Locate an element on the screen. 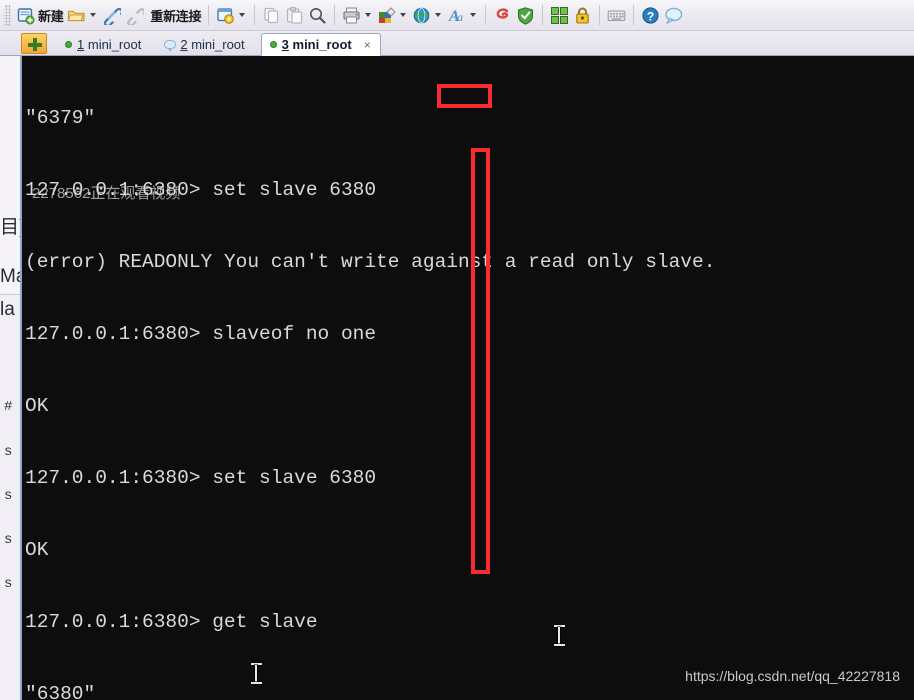  toolbar-arrange-windows-button is located at coordinates (559, 15).